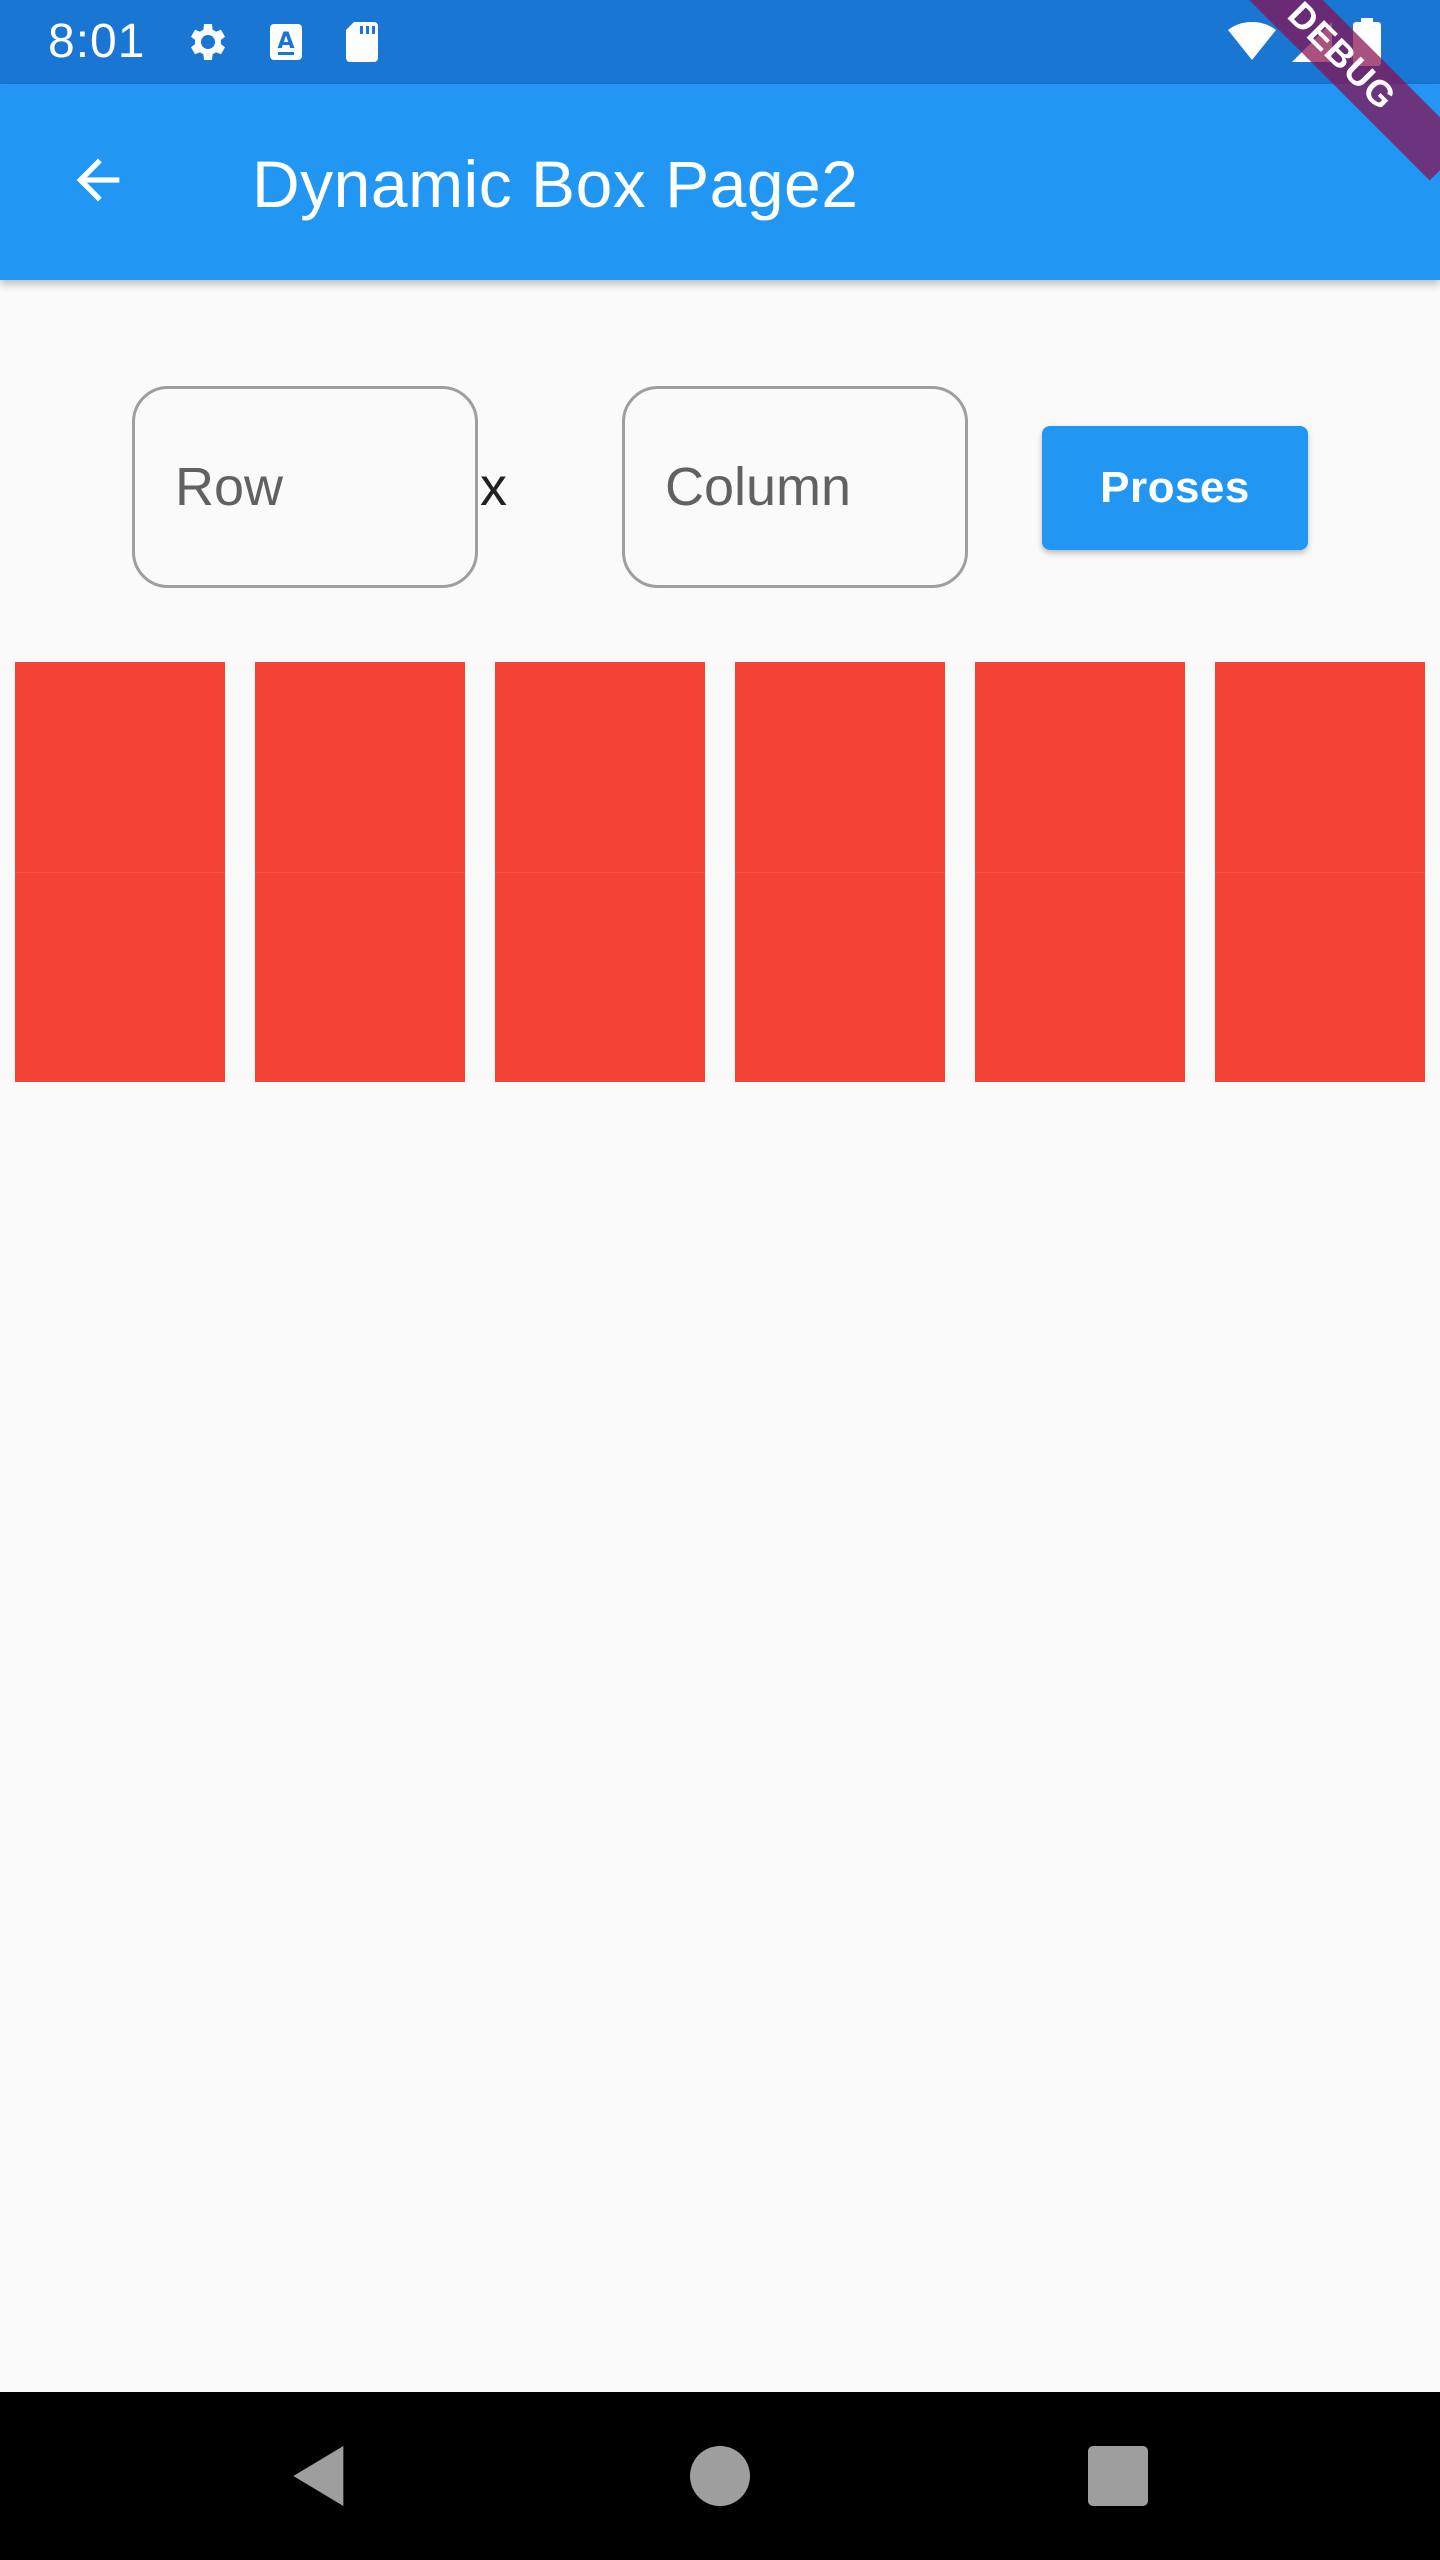  What do you see at coordinates (362, 42) in the screenshot?
I see `sd-card-icon` at bounding box center [362, 42].